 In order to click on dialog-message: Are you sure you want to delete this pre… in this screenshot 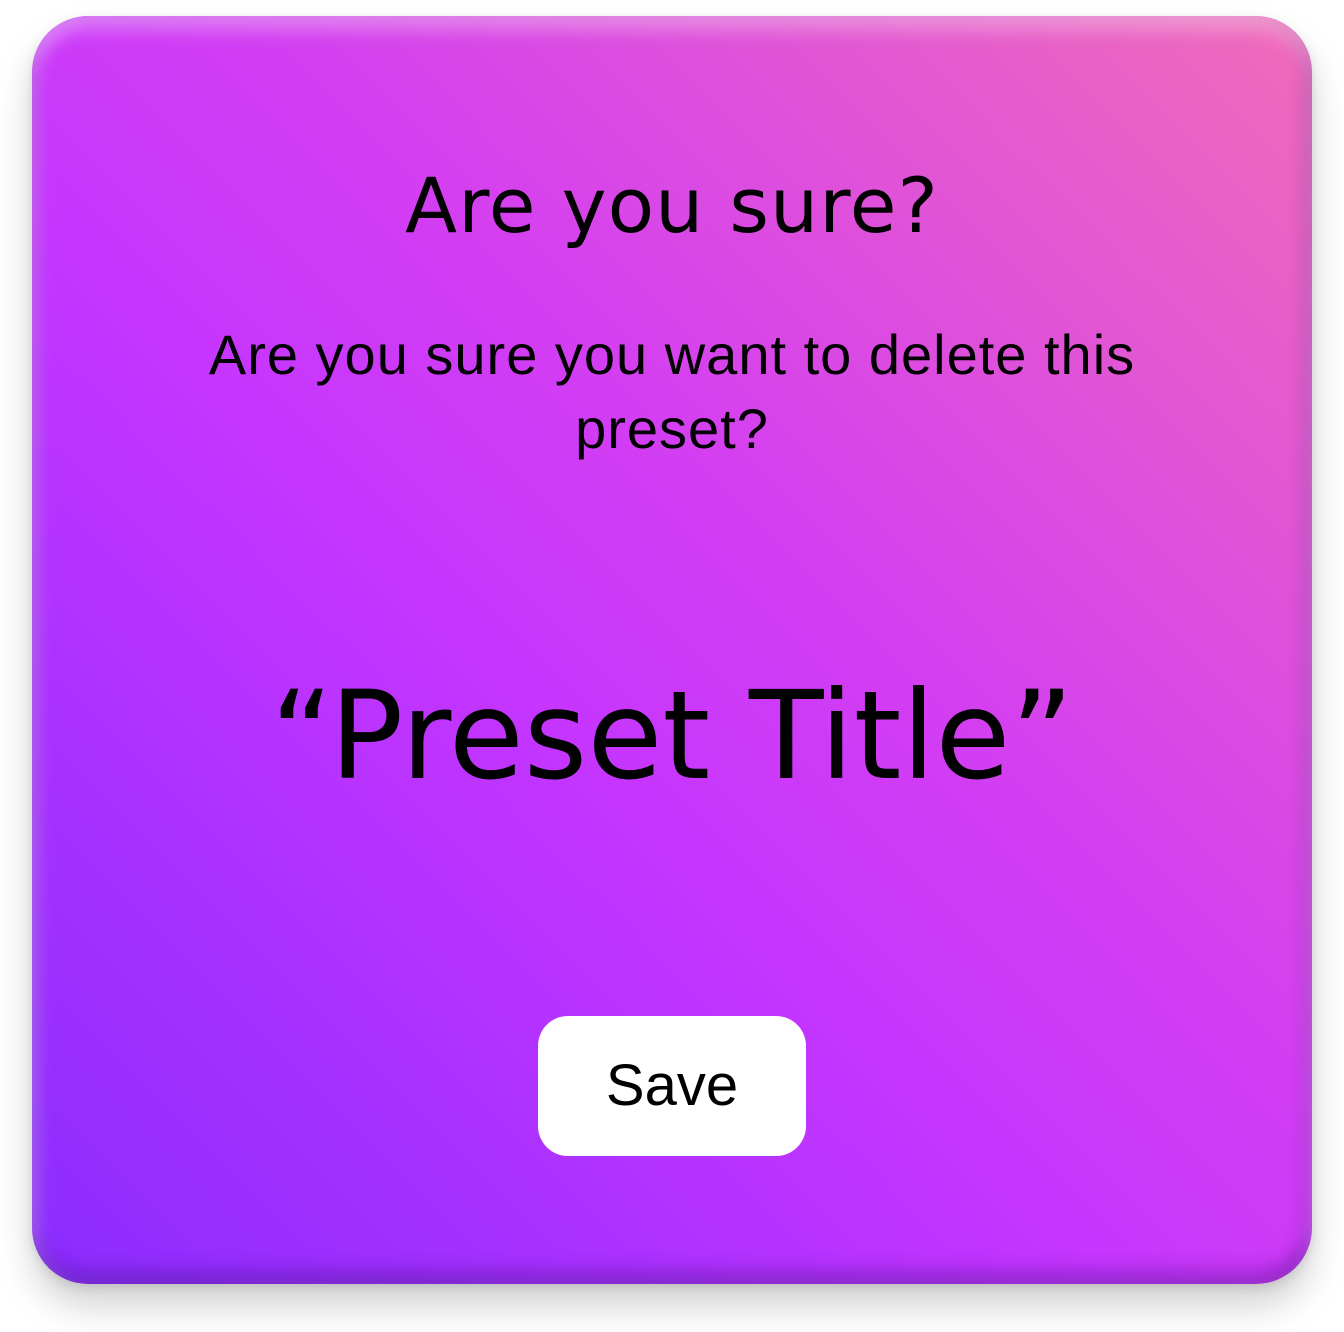, I will do `click(672, 391)`.